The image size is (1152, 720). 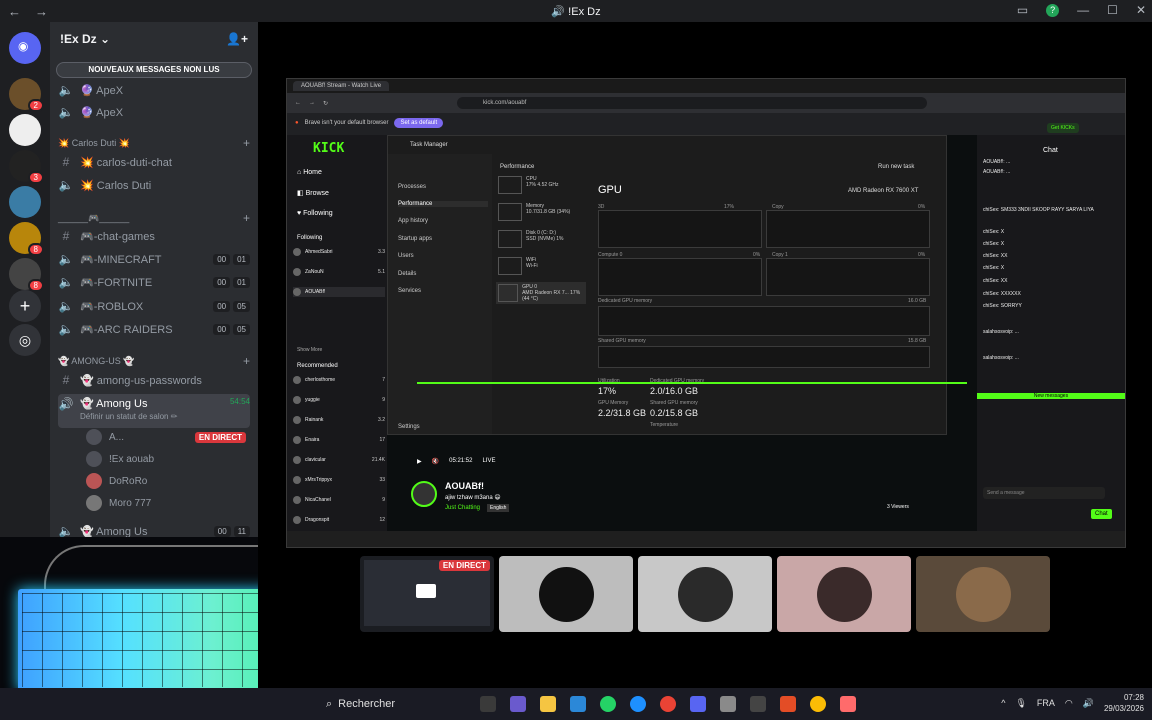 I want to click on server-1-icon: 2, so click(x=26, y=95).